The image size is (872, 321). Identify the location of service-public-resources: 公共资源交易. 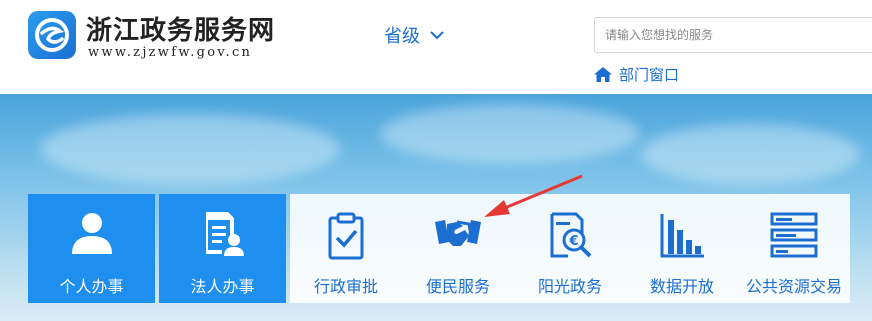
(794, 248).